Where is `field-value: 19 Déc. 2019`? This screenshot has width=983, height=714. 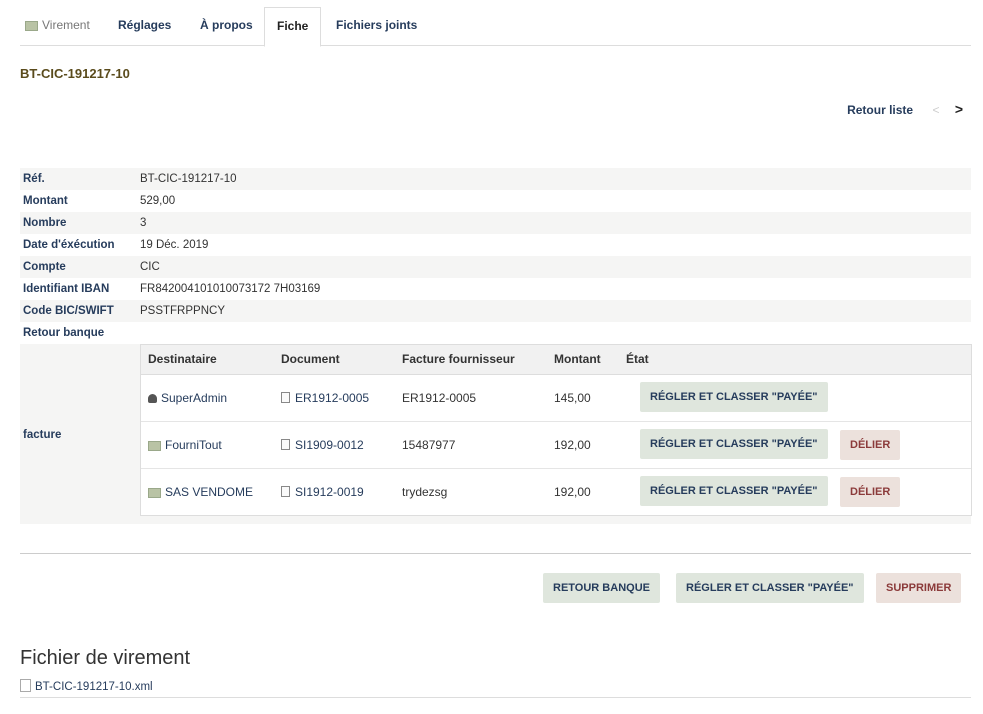 field-value: 19 Déc. 2019 is located at coordinates (174, 245).